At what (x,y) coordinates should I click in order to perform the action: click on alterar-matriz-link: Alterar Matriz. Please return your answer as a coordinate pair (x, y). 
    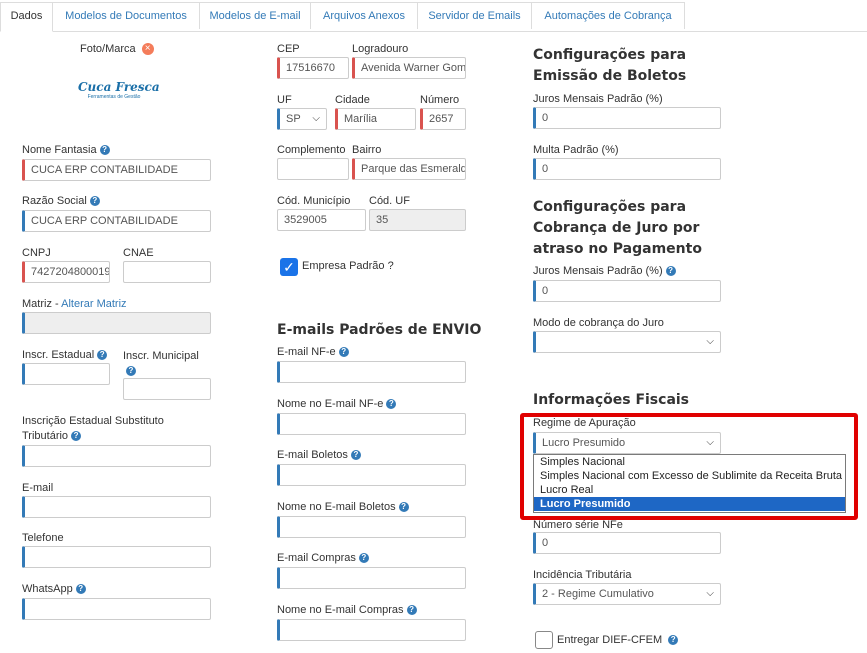
    Looking at the image, I should click on (93, 304).